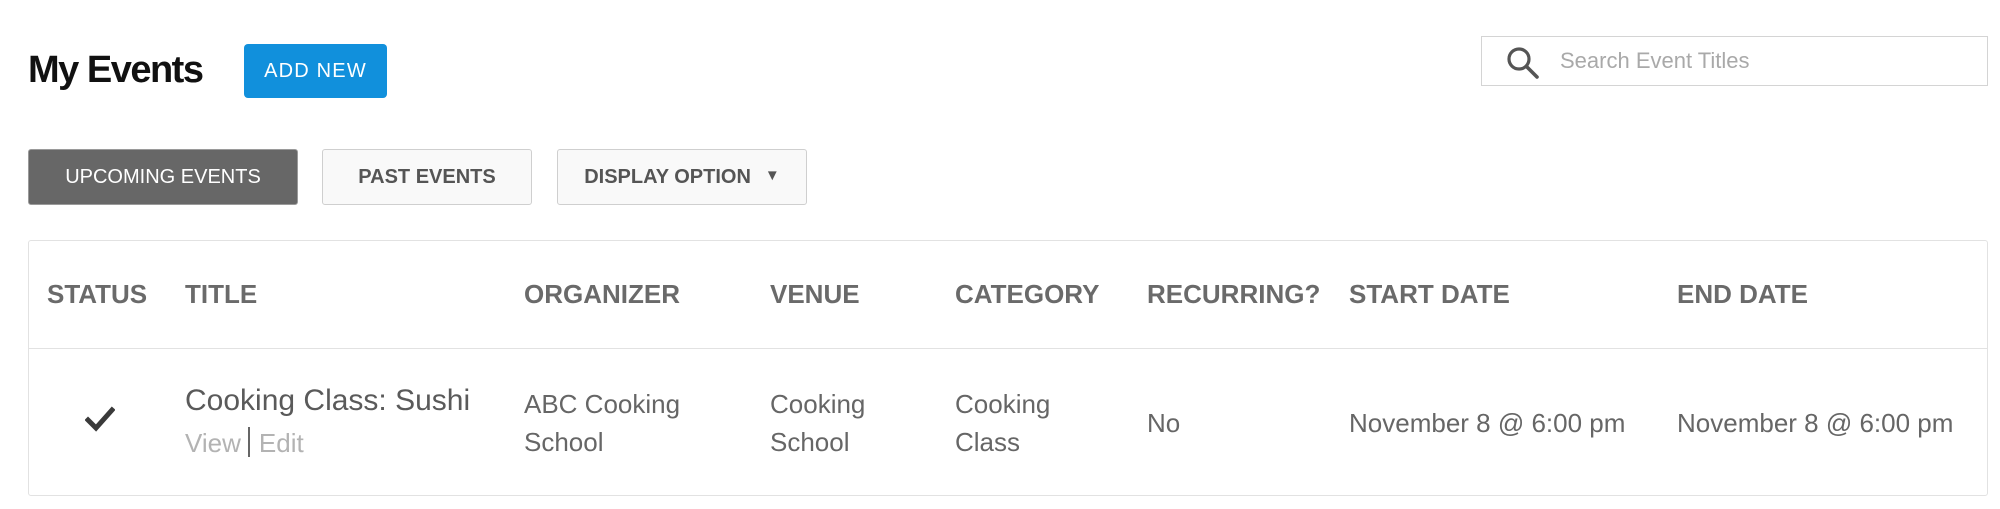  Describe the element at coordinates (817, 423) in the screenshot. I see `venue-cell: Cooking School` at that location.